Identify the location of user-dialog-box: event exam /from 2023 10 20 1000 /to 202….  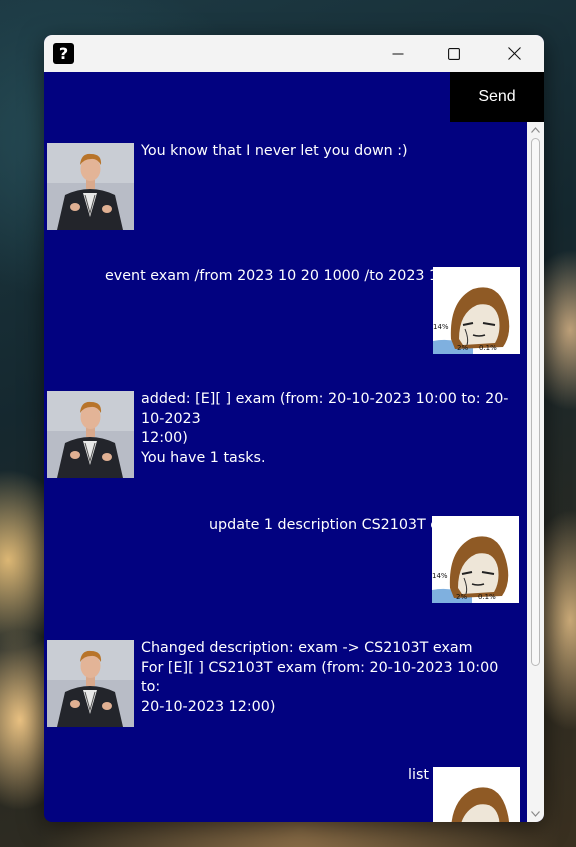
(285, 308).